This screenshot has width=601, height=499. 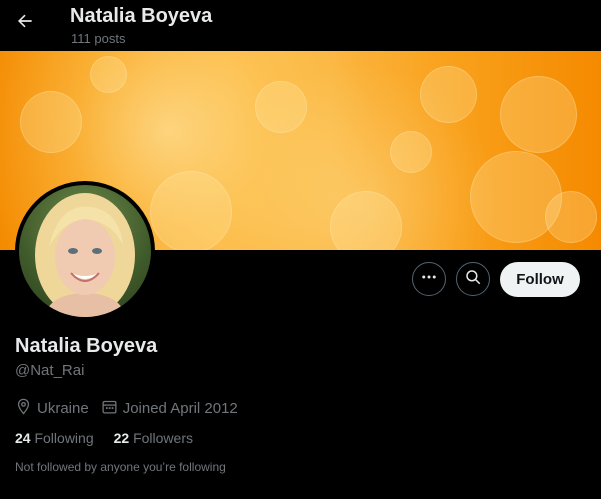 I want to click on post-count: 111 posts, so click(x=98, y=38).